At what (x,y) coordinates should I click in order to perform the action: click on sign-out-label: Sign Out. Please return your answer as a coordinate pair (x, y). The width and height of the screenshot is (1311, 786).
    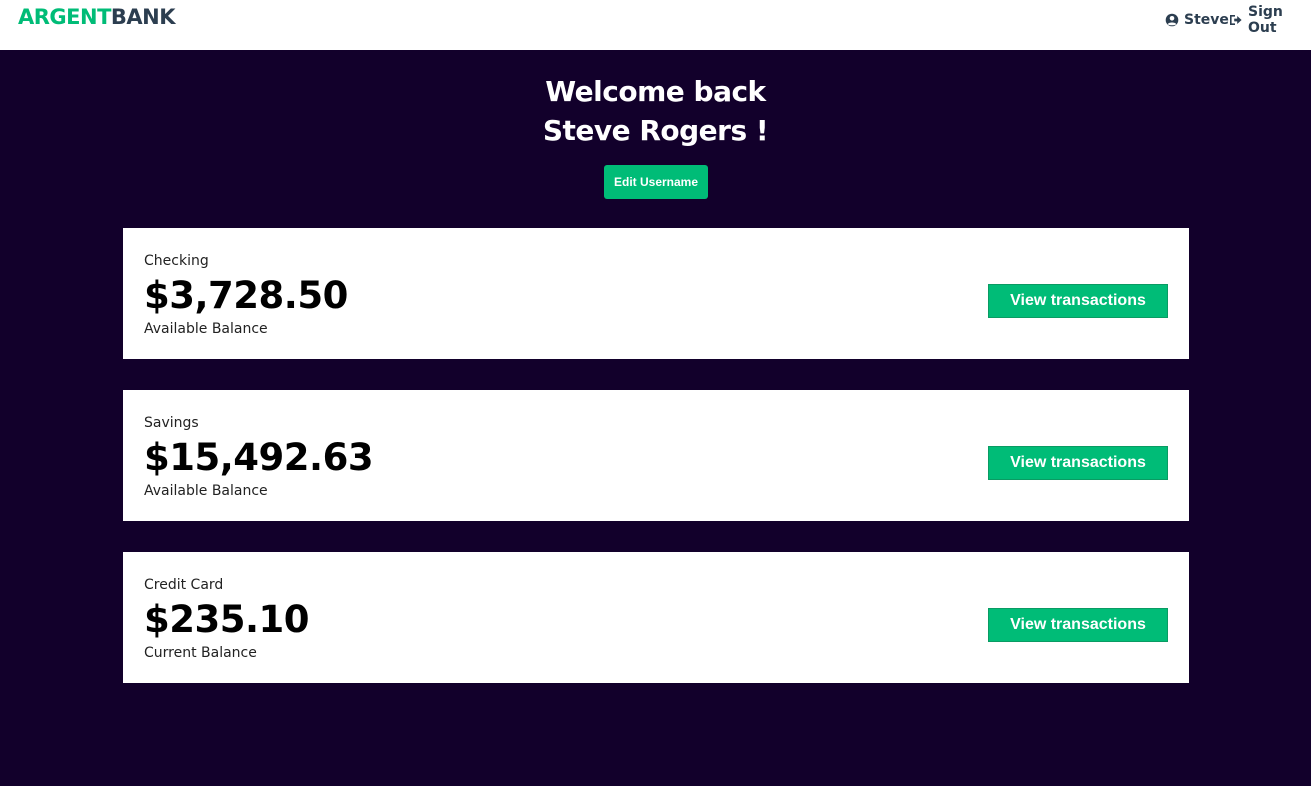
    Looking at the image, I should click on (1265, 20).